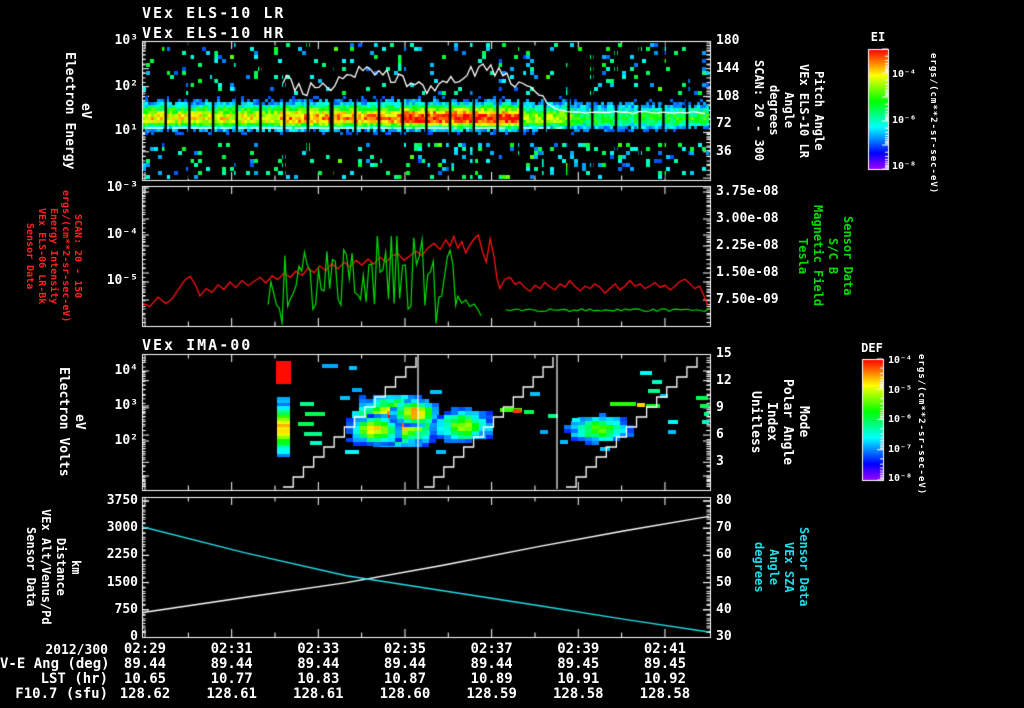  I want to click on els-title-hr: VEx ELS-10 HR, so click(214, 33).